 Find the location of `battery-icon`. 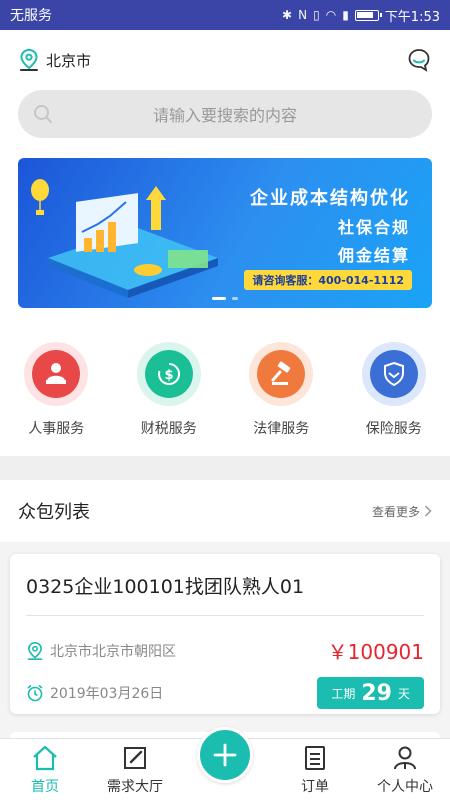

battery-icon is located at coordinates (368, 15).